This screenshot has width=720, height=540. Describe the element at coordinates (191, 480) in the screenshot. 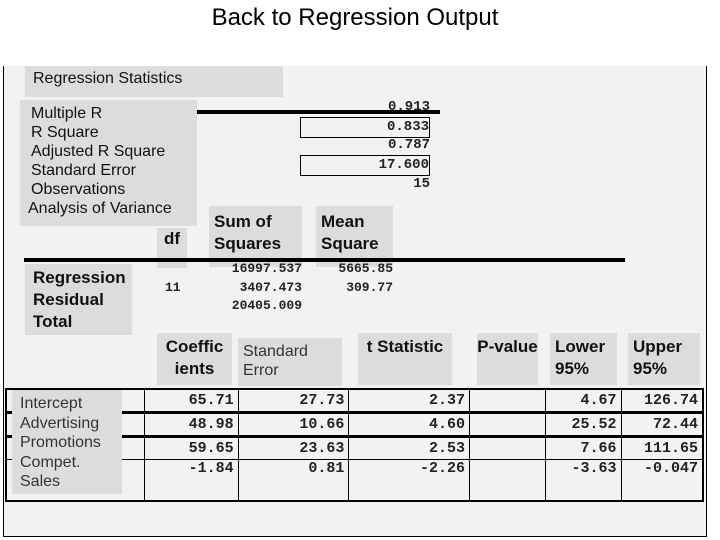

I see `table-cell: -1.84` at that location.